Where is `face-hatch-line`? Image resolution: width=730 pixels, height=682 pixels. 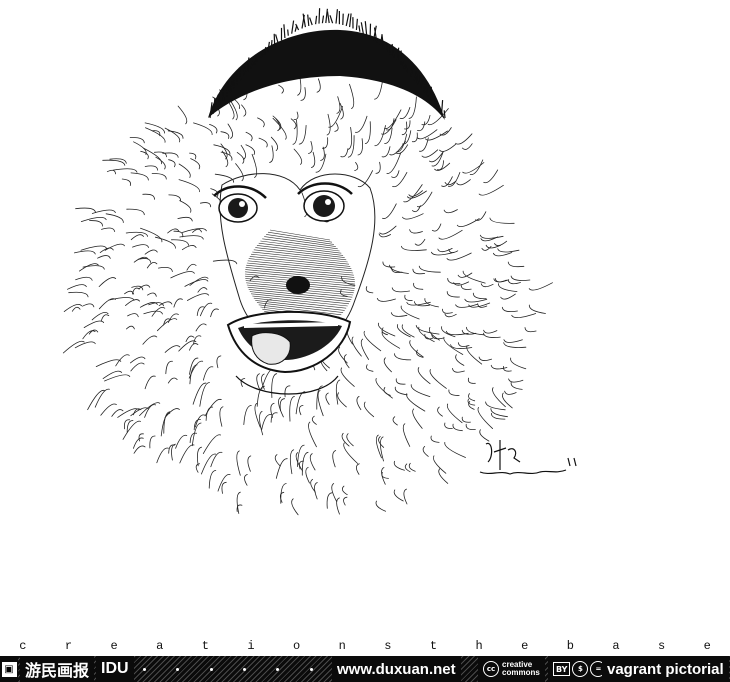
face-hatch-line is located at coordinates (300, 272).